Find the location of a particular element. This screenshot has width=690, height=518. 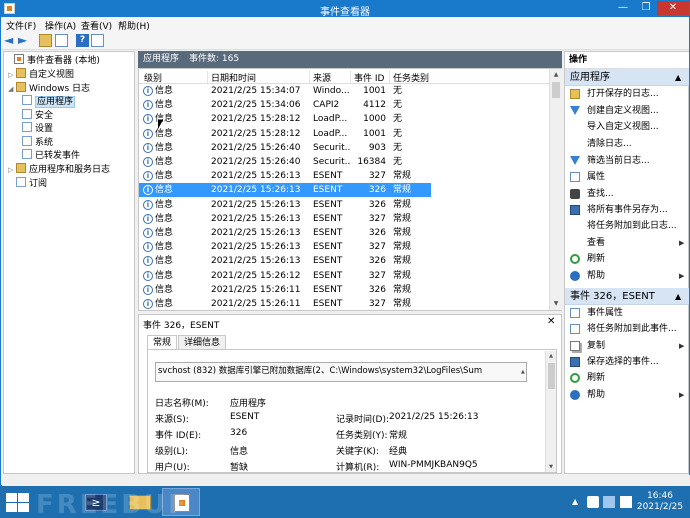

column-source: 来源 is located at coordinates (329, 77).